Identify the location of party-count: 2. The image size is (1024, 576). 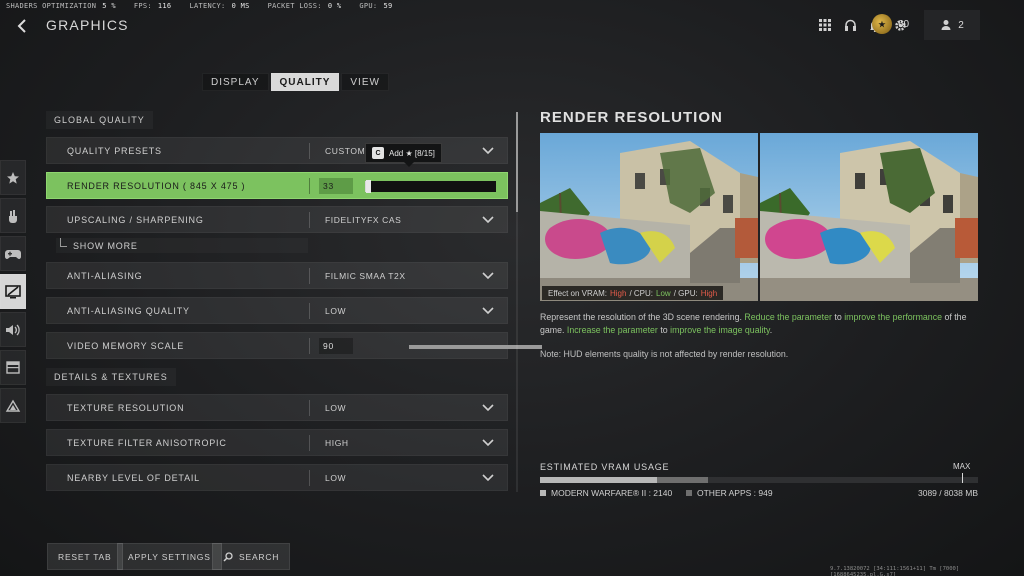
(961, 25).